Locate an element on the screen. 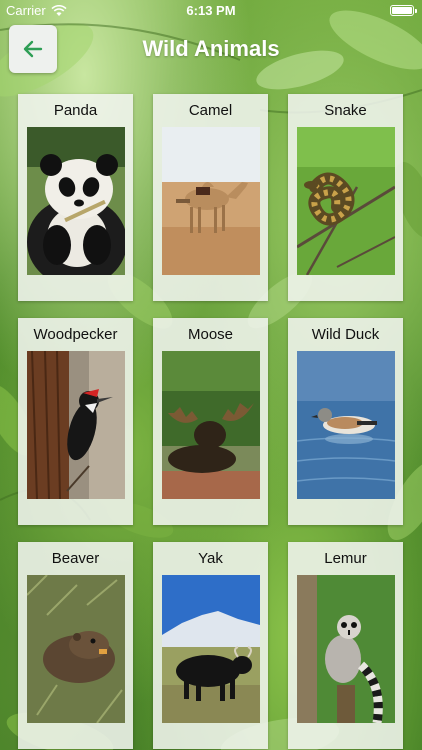  camel-photo is located at coordinates (211, 201).